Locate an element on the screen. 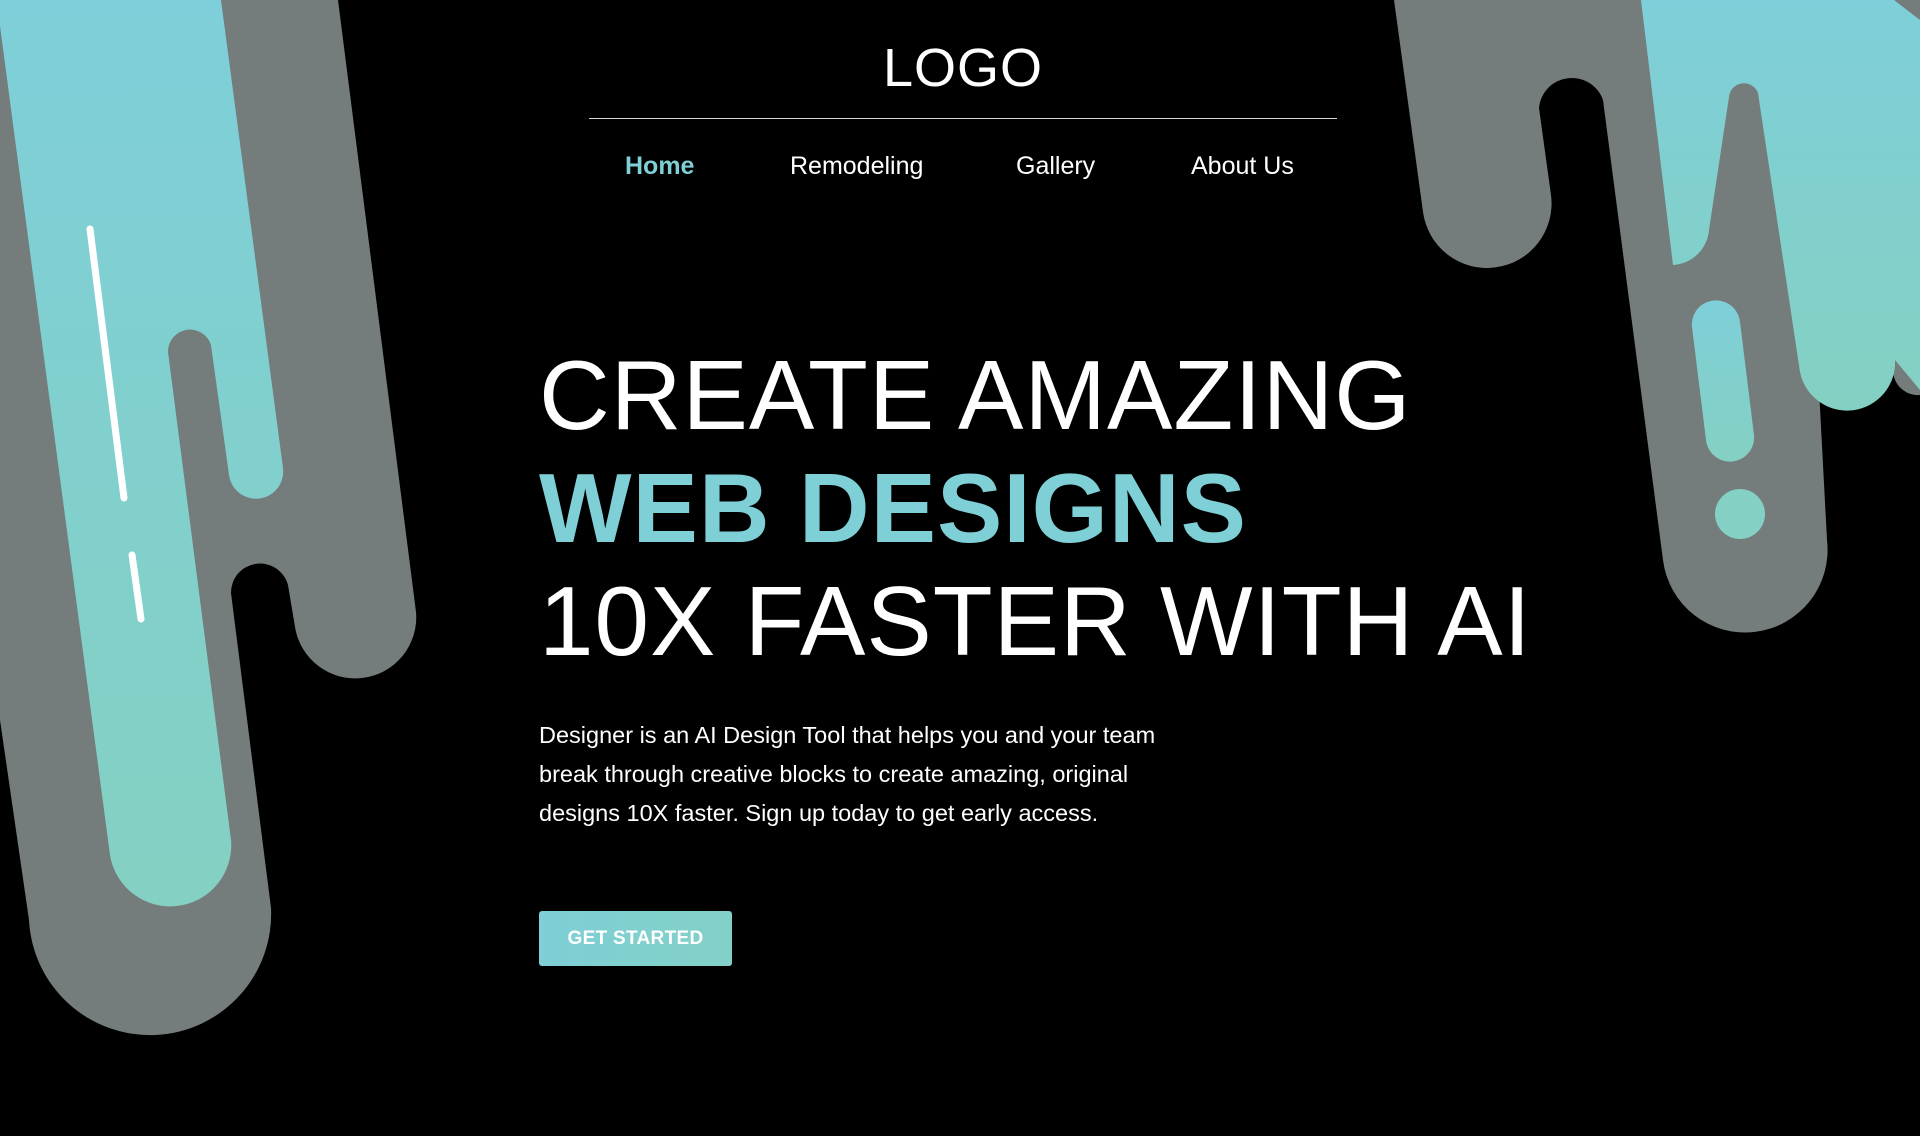 Image resolution: width=1920 pixels, height=1136 pixels. nav-item-remodeling: Remodeling is located at coordinates (856, 166).